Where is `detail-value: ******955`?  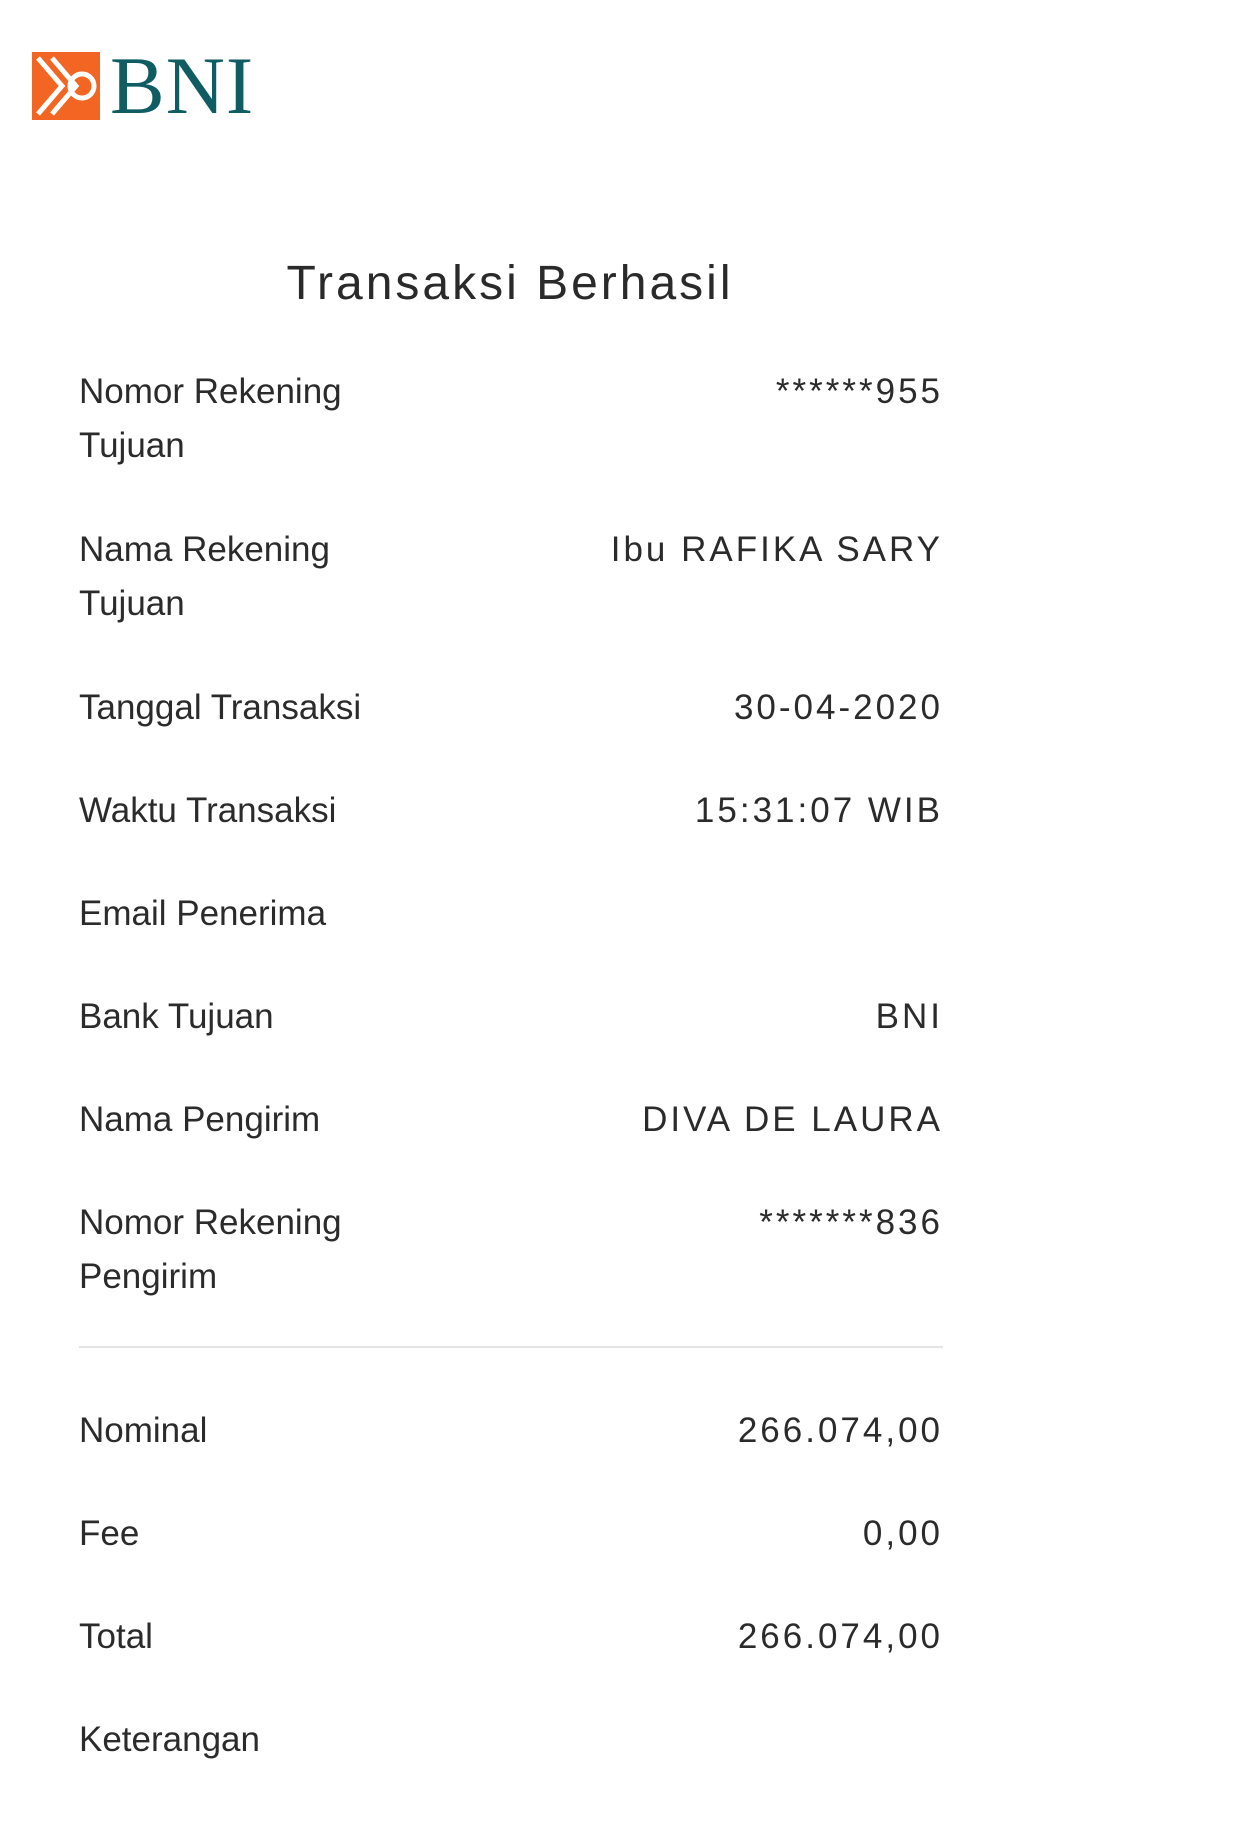 detail-value: ******955 is located at coordinates (859, 391).